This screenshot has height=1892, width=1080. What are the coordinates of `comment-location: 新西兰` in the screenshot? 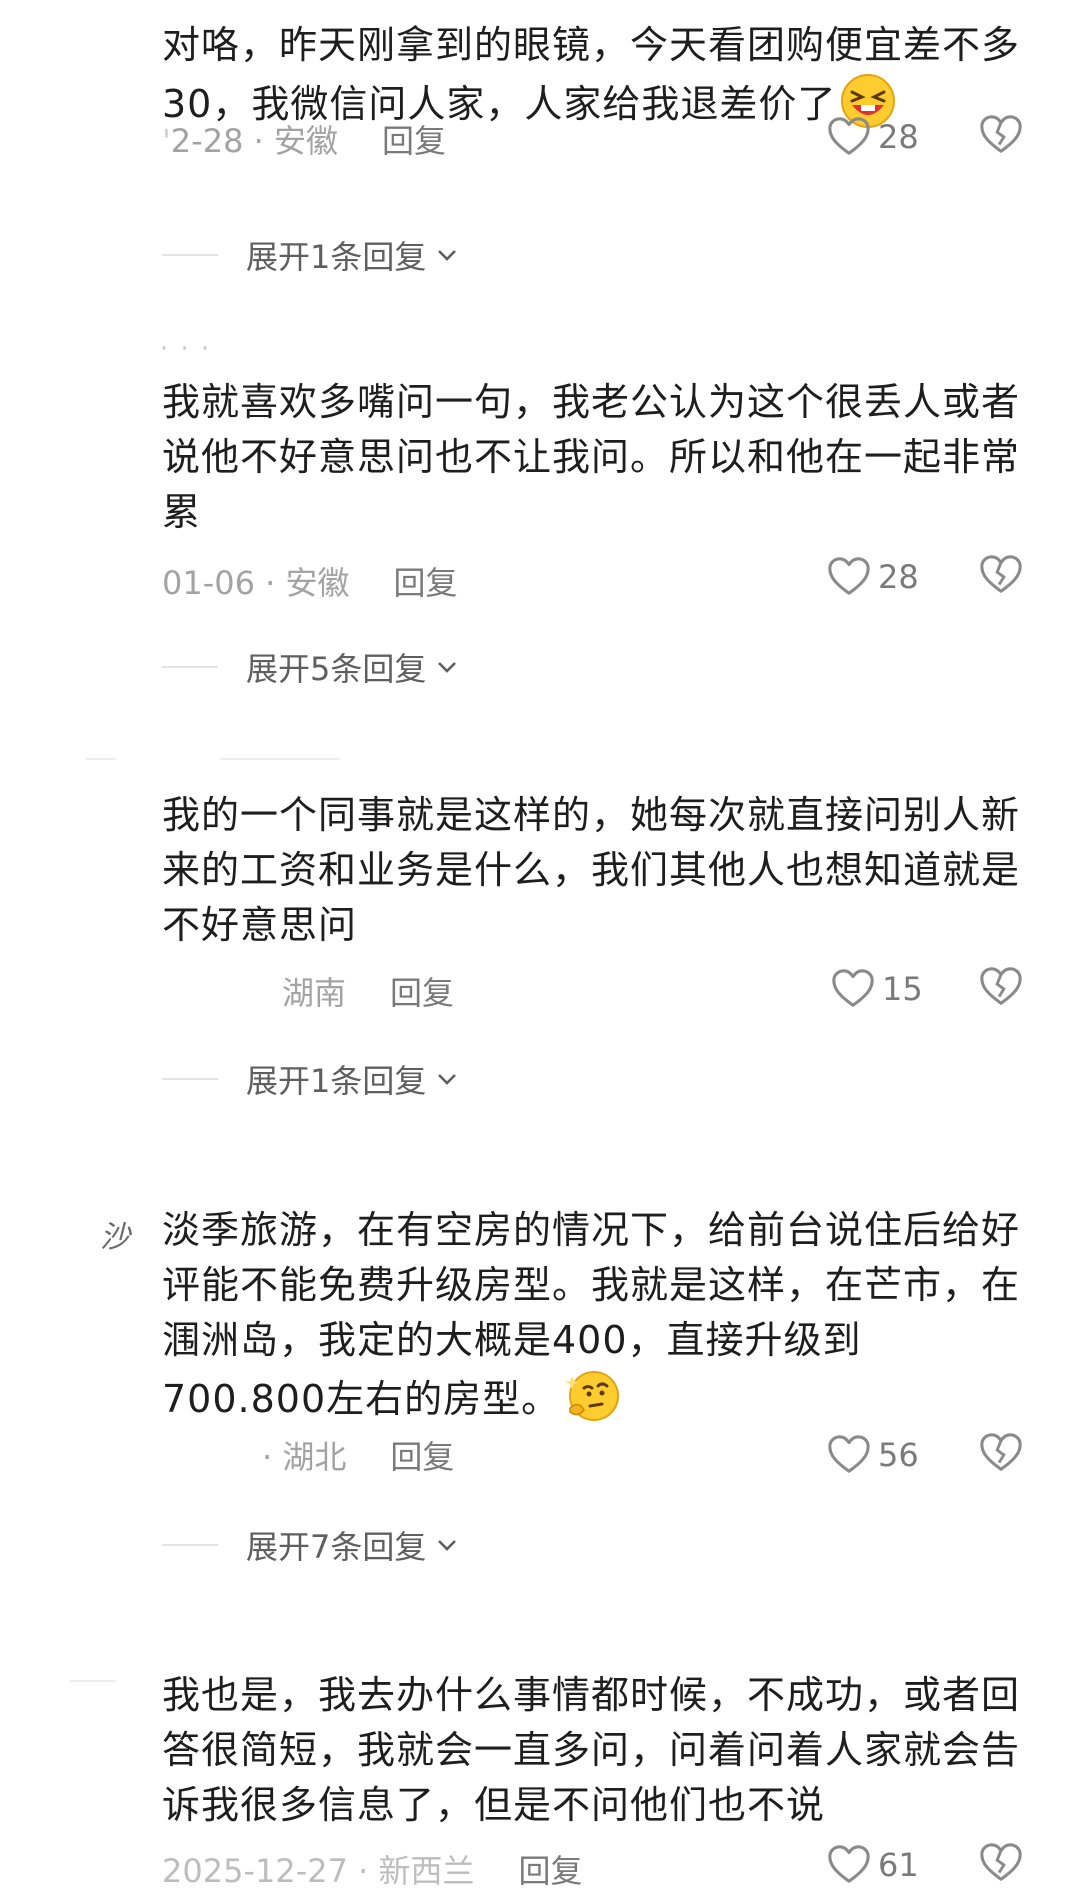 It's located at (426, 1871).